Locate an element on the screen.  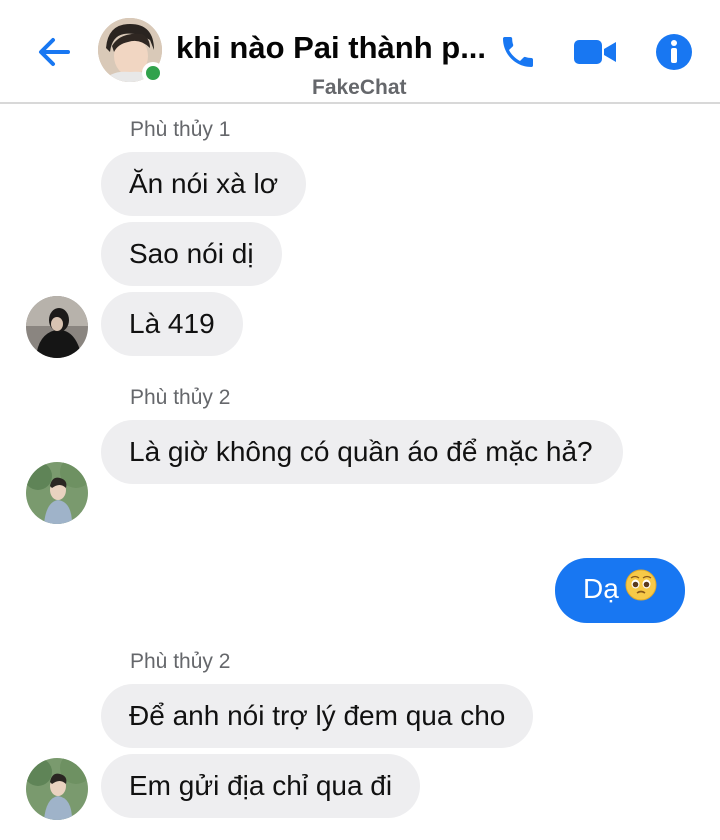
chat-subtitle: FakeChat is located at coordinates (359, 87).